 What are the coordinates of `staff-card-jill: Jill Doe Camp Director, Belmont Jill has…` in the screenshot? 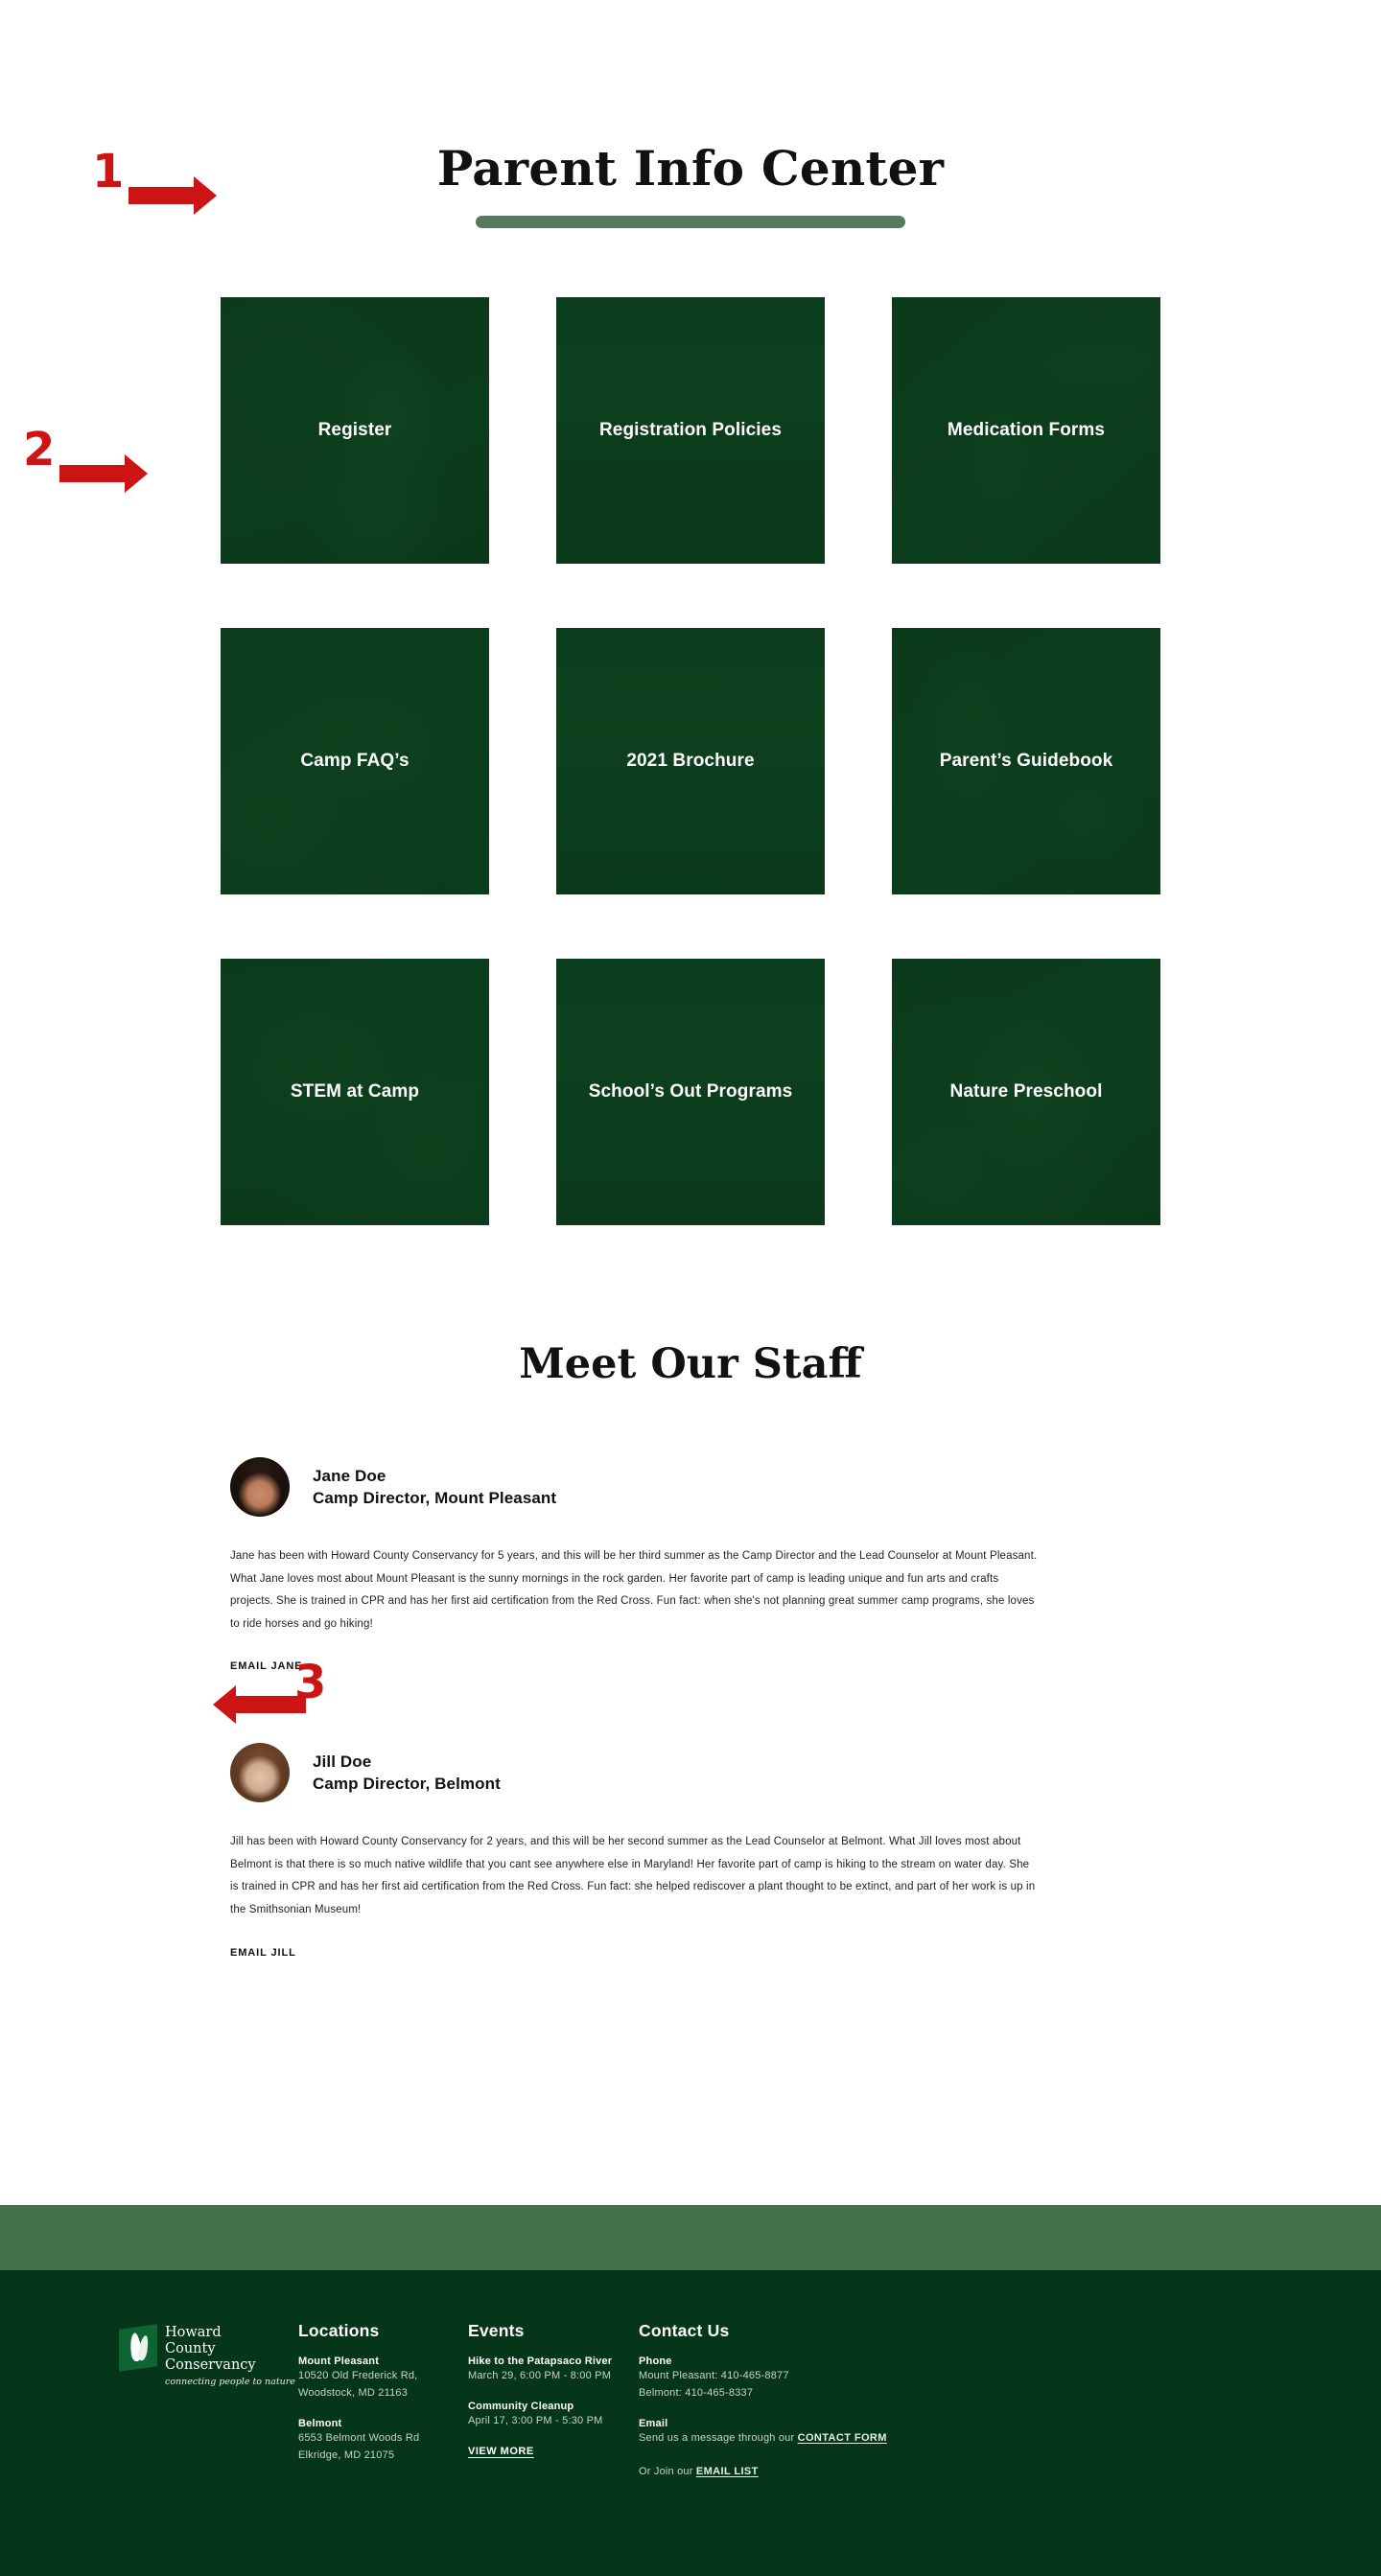 It's located at (743, 1852).